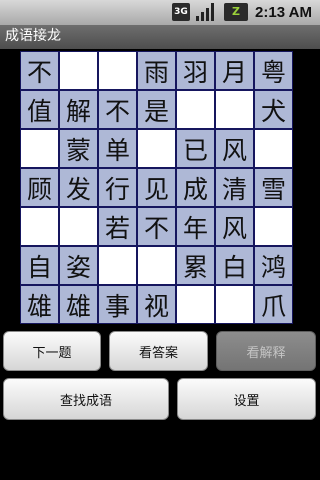 The image size is (320, 480). I want to click on grid-cell-r3-c1: 发, so click(78, 187).